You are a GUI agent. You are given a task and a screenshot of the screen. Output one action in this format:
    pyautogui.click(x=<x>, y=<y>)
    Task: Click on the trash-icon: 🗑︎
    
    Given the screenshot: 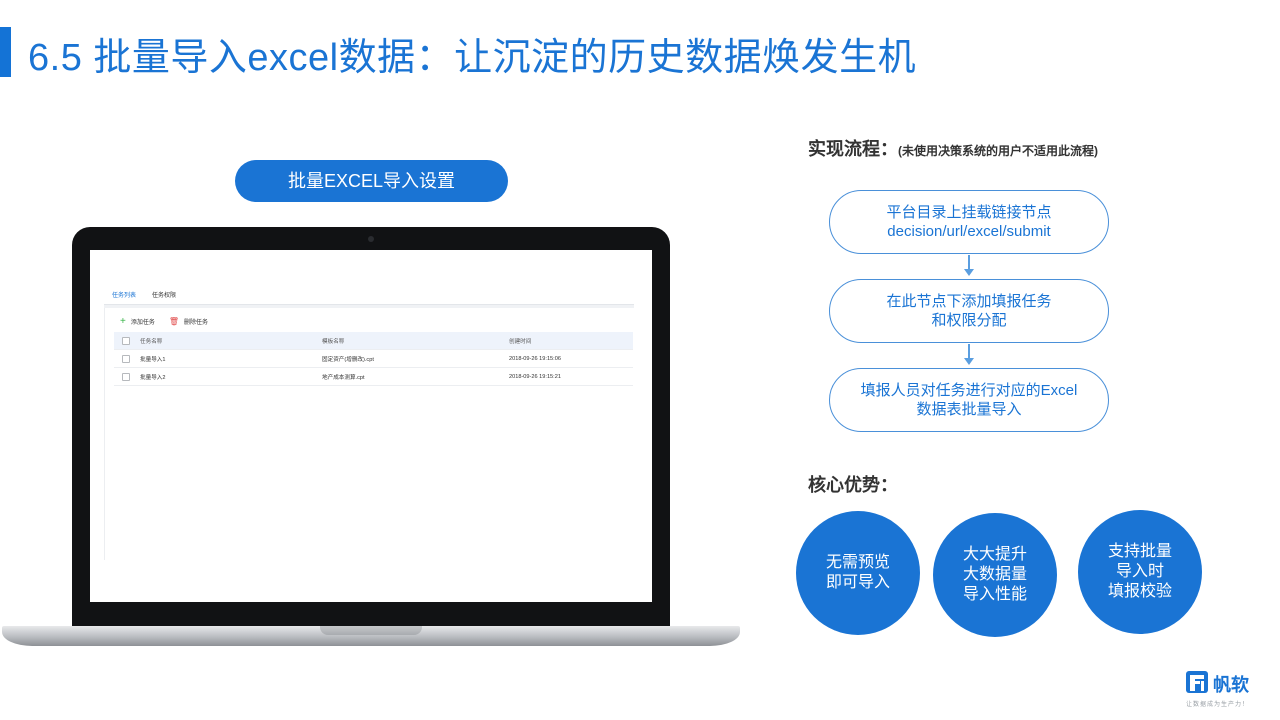 What is the action you would take?
    pyautogui.click(x=174, y=321)
    